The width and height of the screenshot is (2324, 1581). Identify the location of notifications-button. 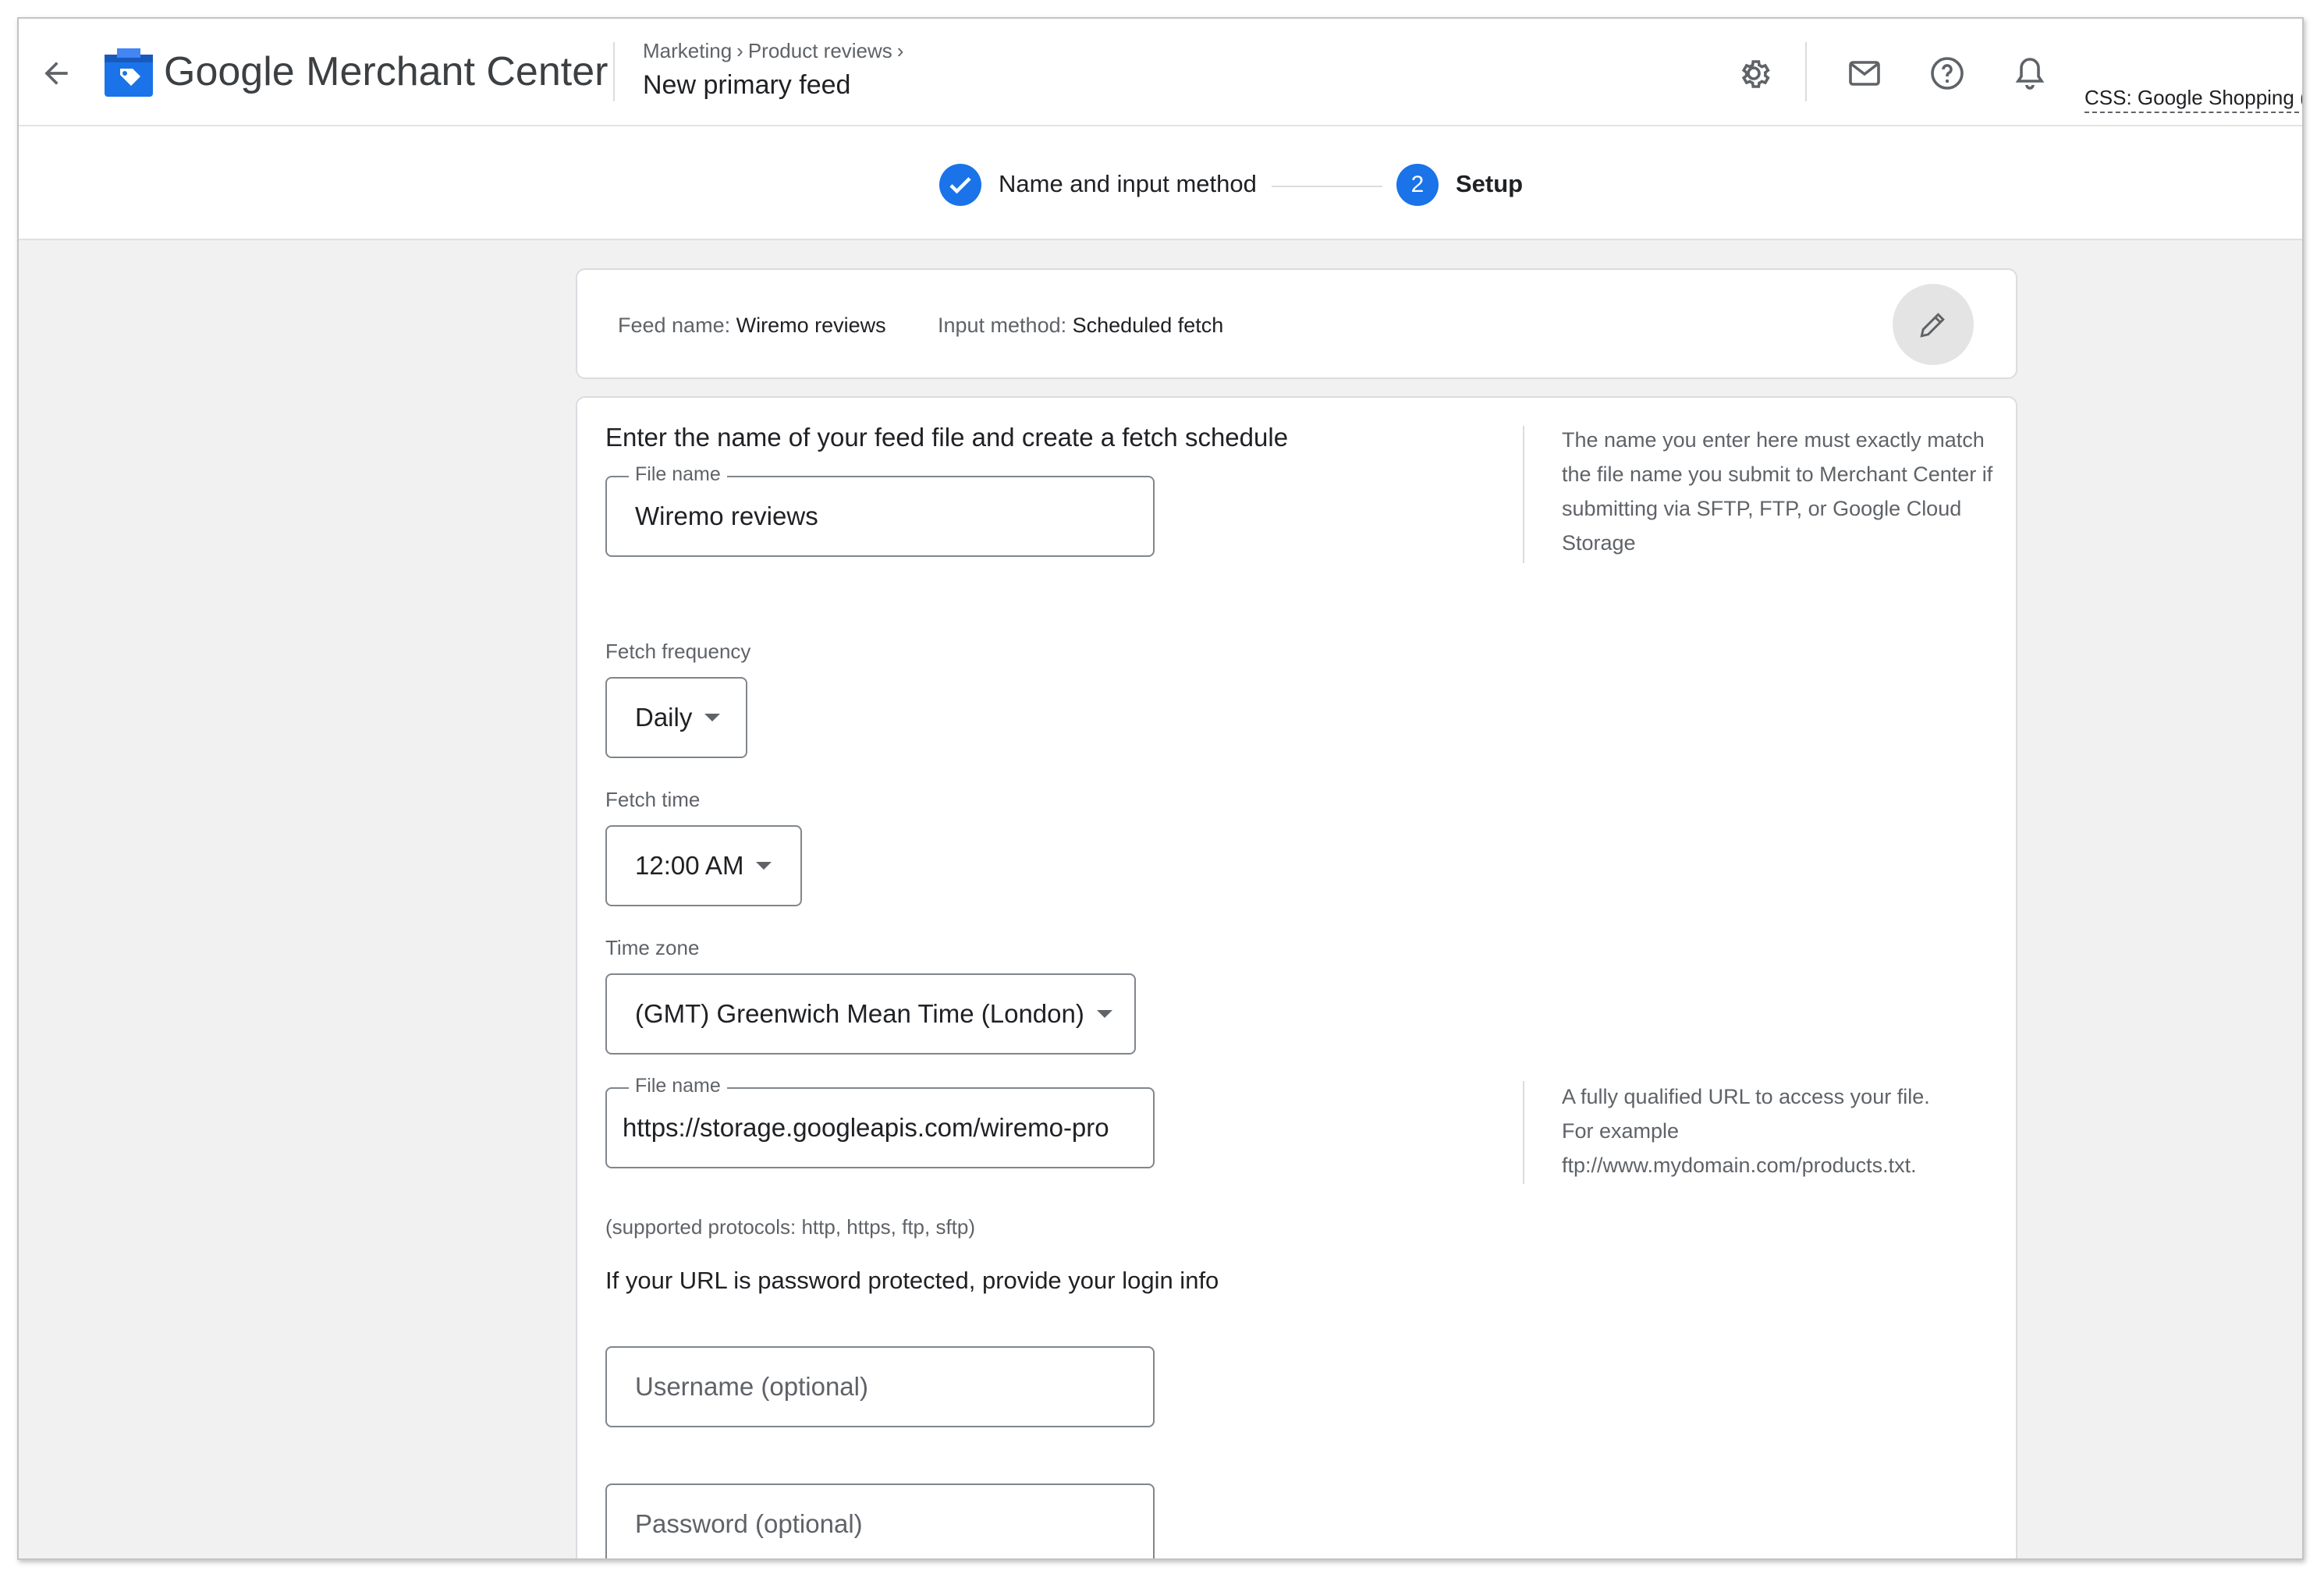
(2030, 73).